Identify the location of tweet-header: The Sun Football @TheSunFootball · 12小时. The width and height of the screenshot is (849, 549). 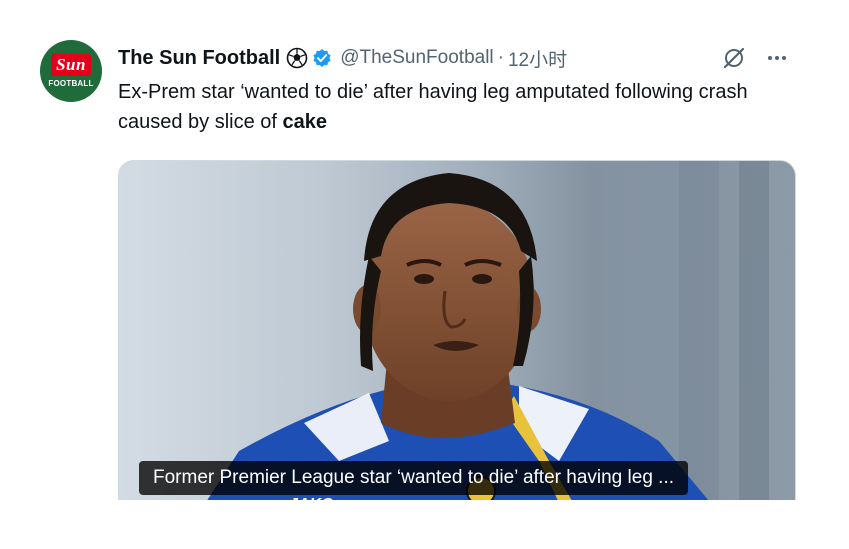
(342, 58).